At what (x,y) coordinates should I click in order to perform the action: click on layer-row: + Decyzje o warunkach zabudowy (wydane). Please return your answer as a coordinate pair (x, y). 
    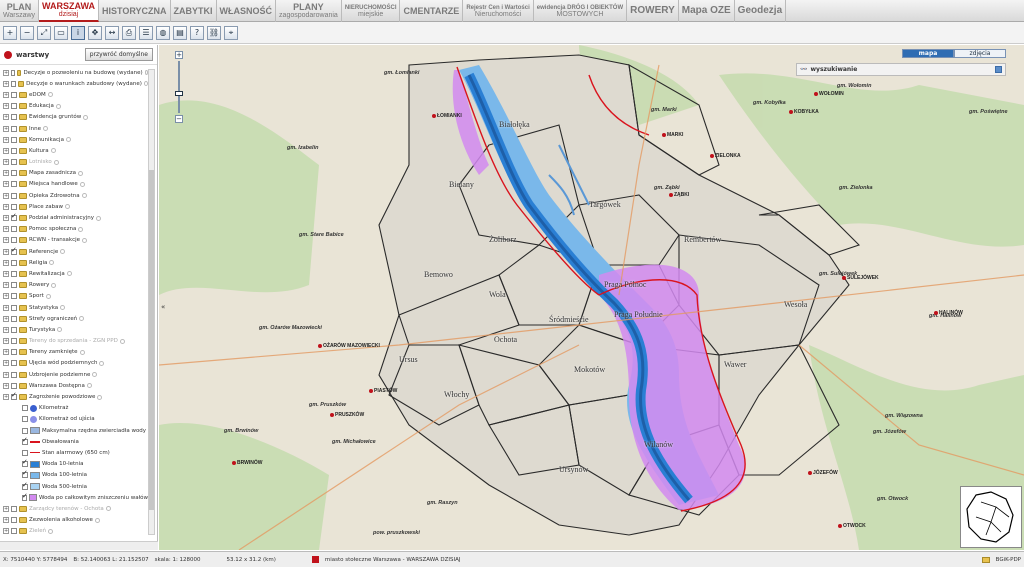
    Looking at the image, I should click on (74, 83).